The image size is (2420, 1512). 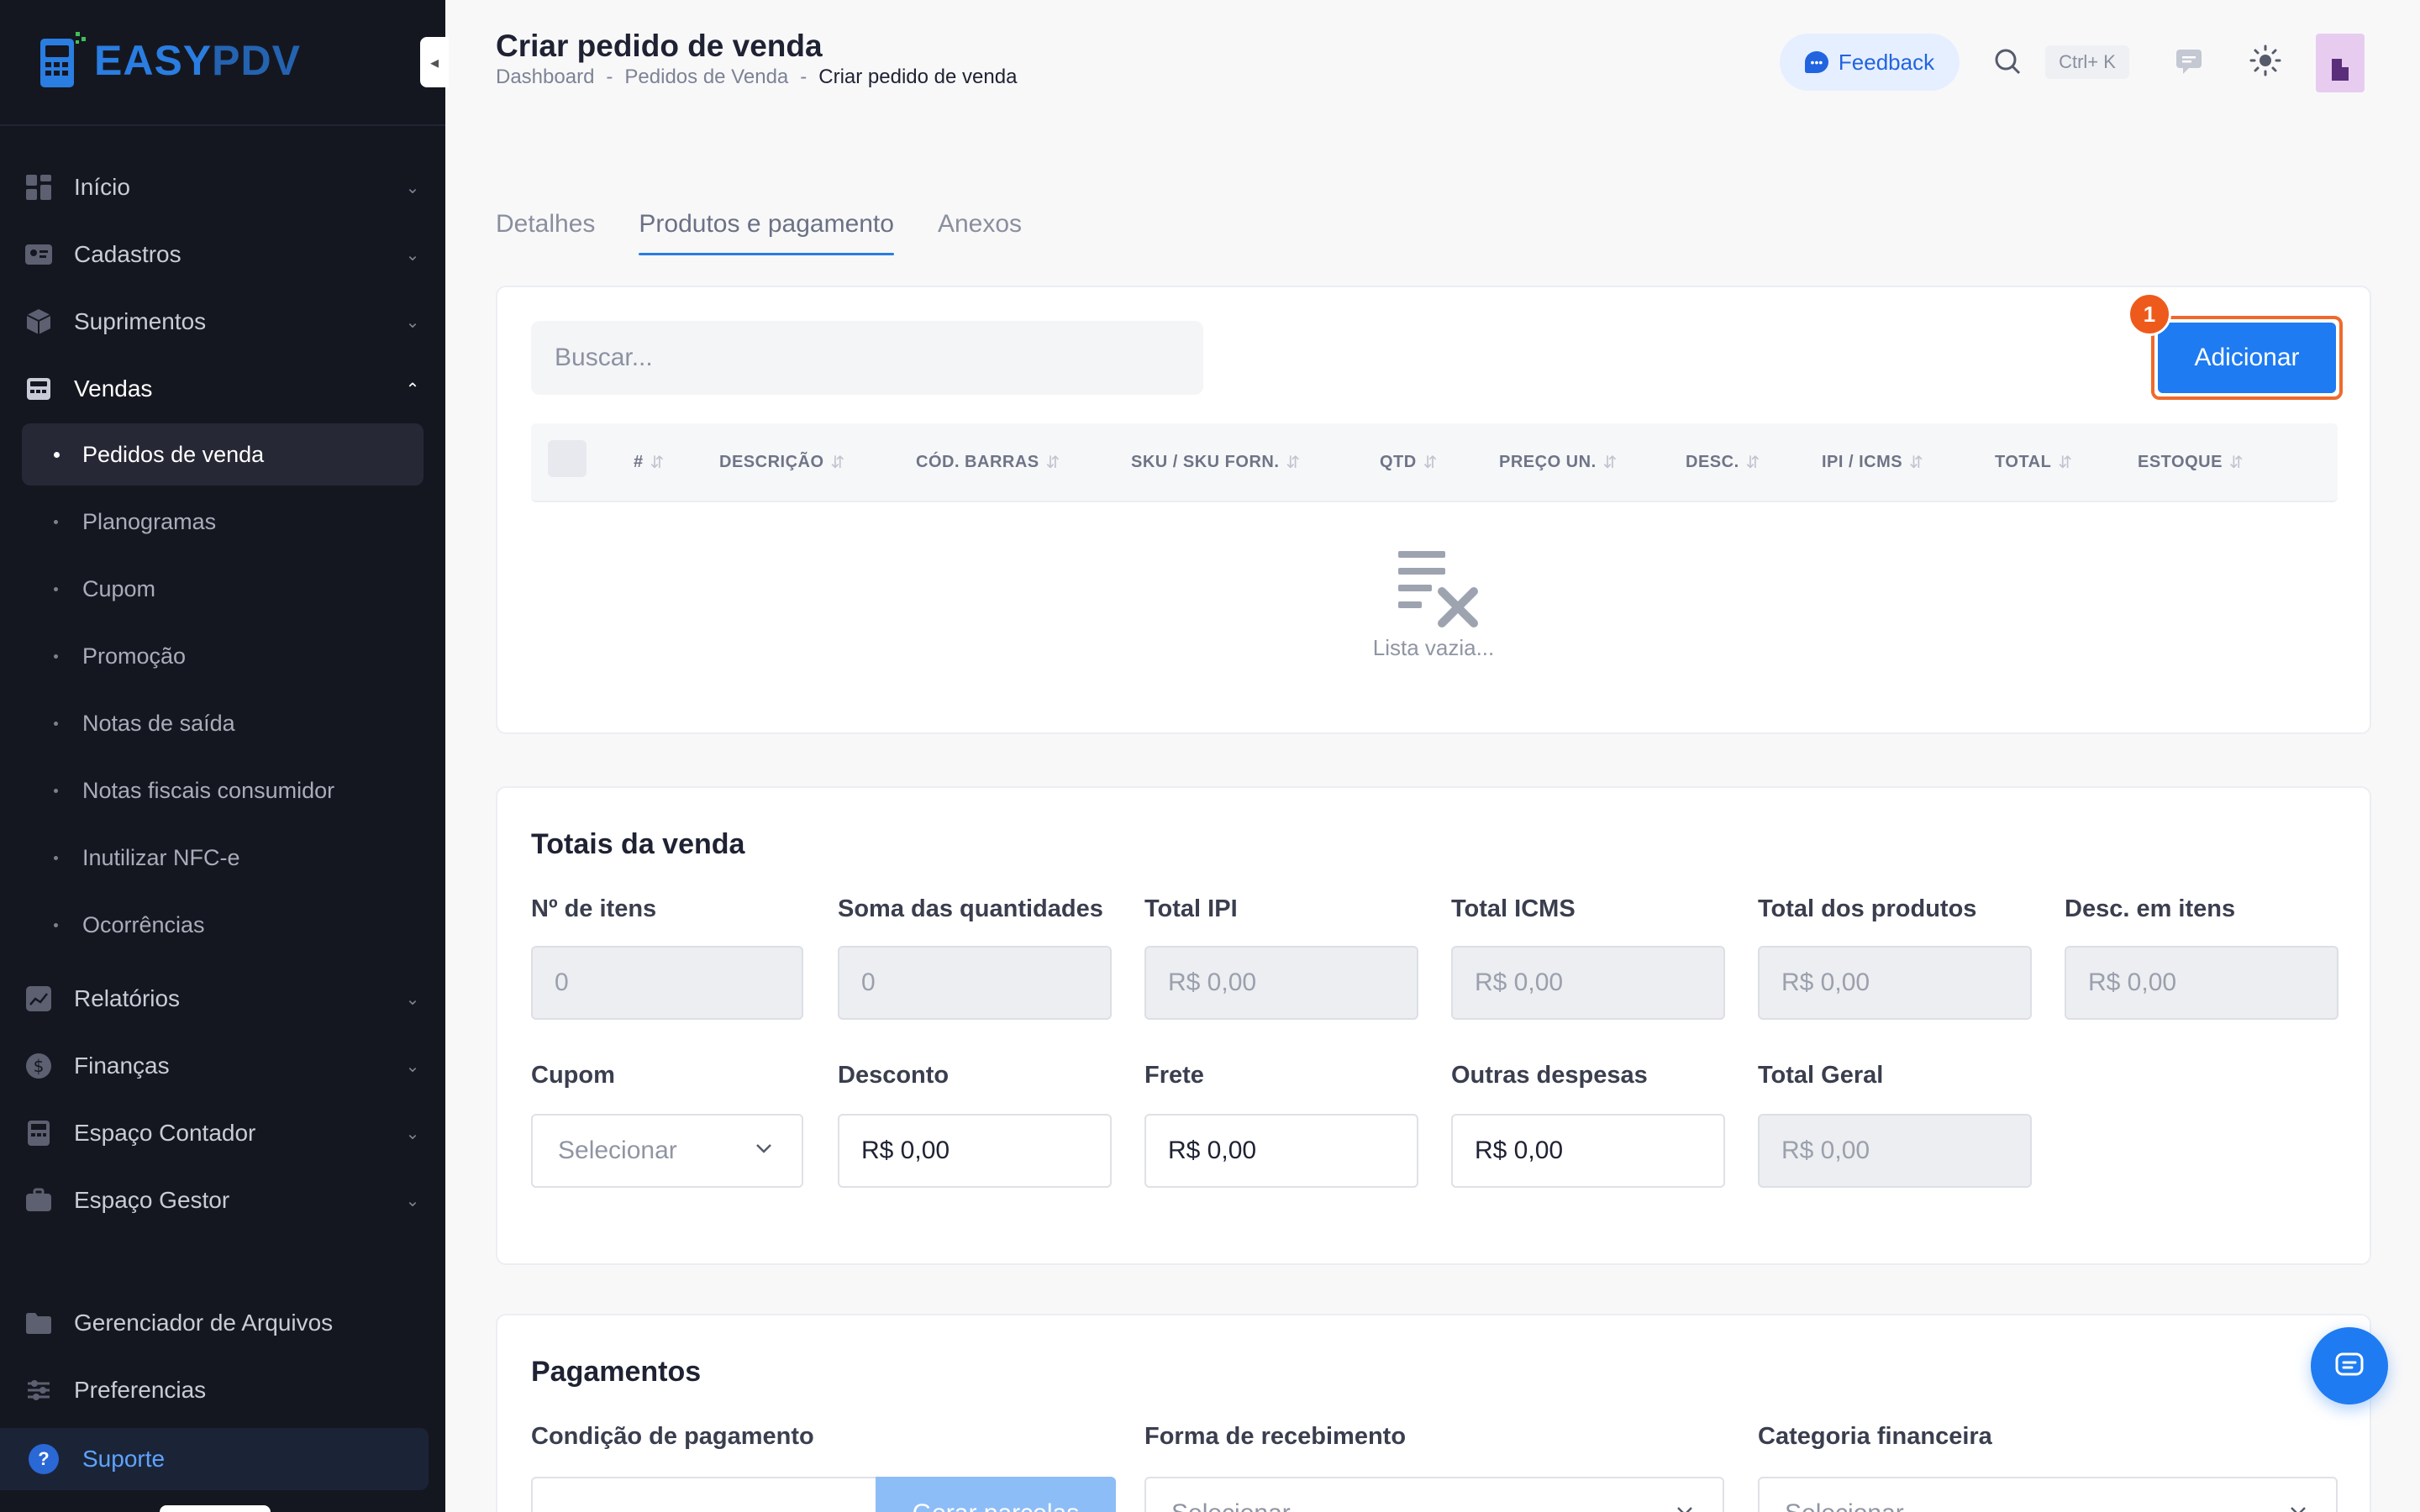 I want to click on sidebar-subitem-cupom: Cupom, so click(x=223, y=589).